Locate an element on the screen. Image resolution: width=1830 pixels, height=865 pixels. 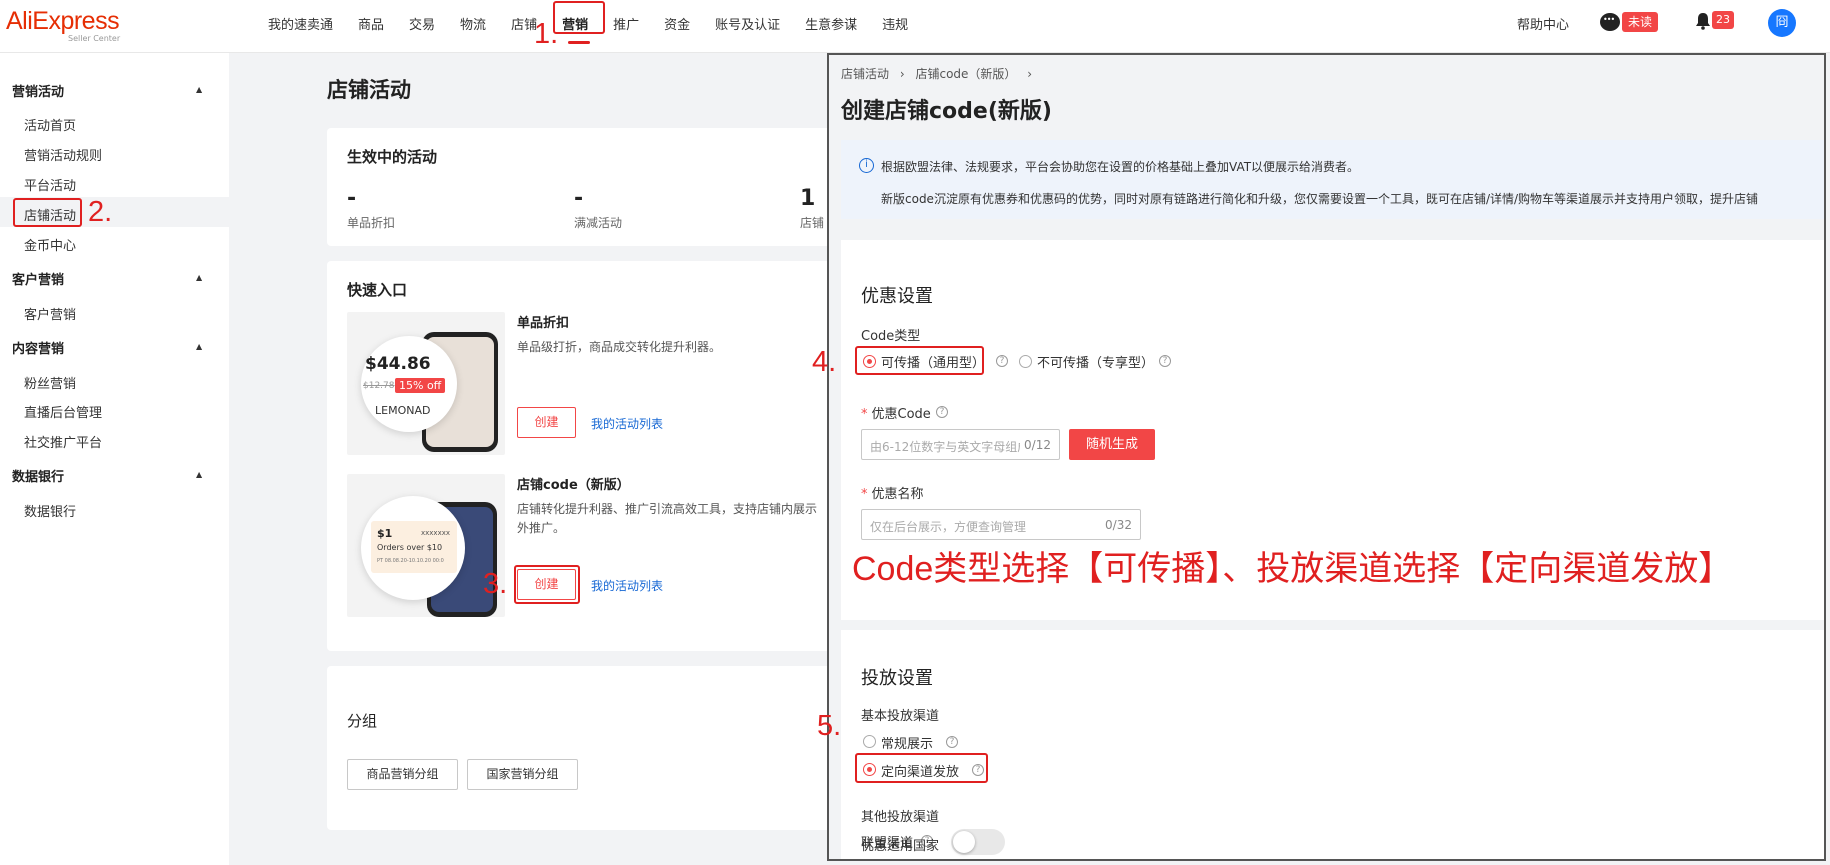
entry-title: 店铺code（新版） is located at coordinates (573, 485).